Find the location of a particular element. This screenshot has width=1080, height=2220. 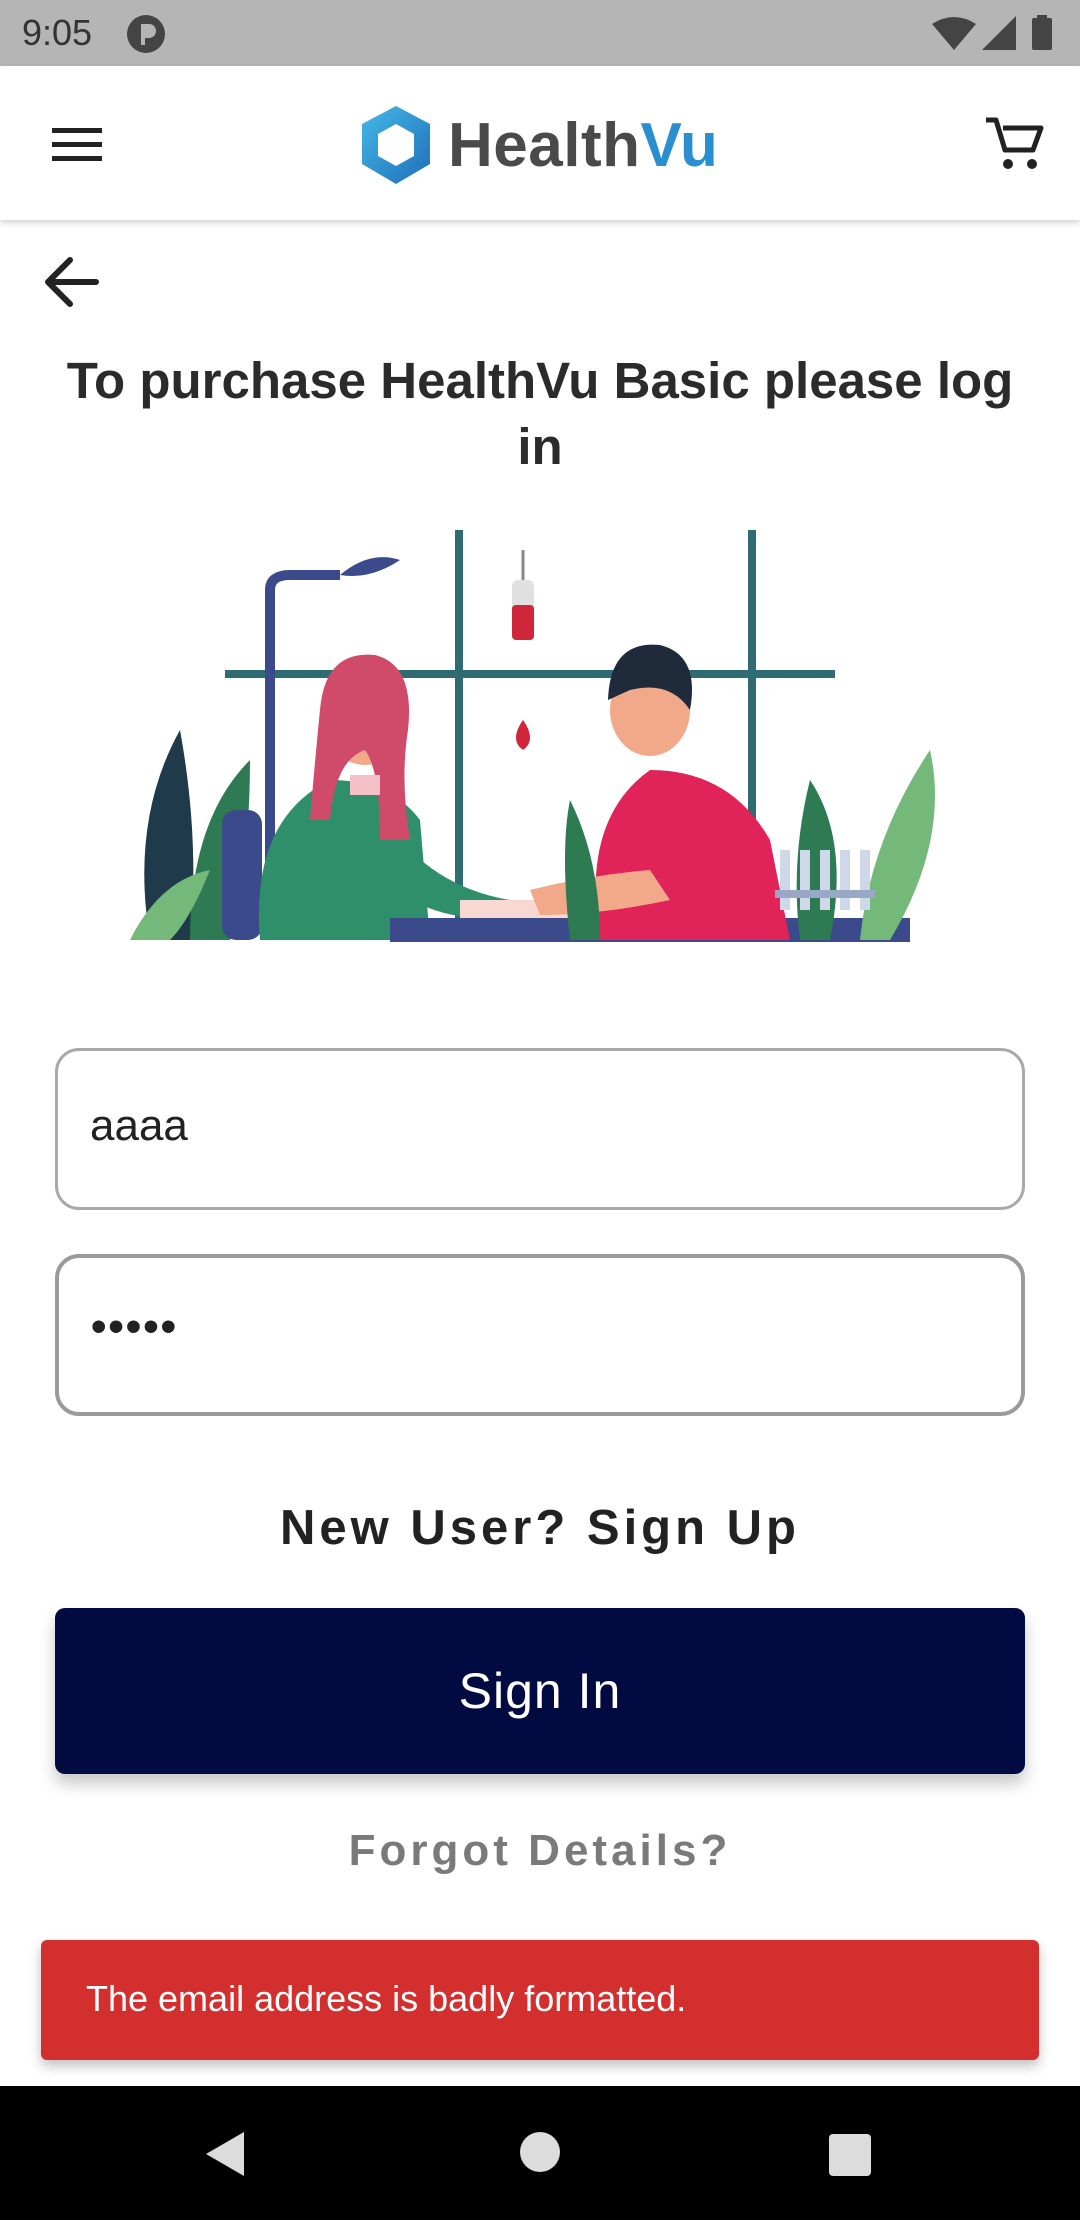

page-title: To purchase HealthVu Basic please log in is located at coordinates (540, 413).